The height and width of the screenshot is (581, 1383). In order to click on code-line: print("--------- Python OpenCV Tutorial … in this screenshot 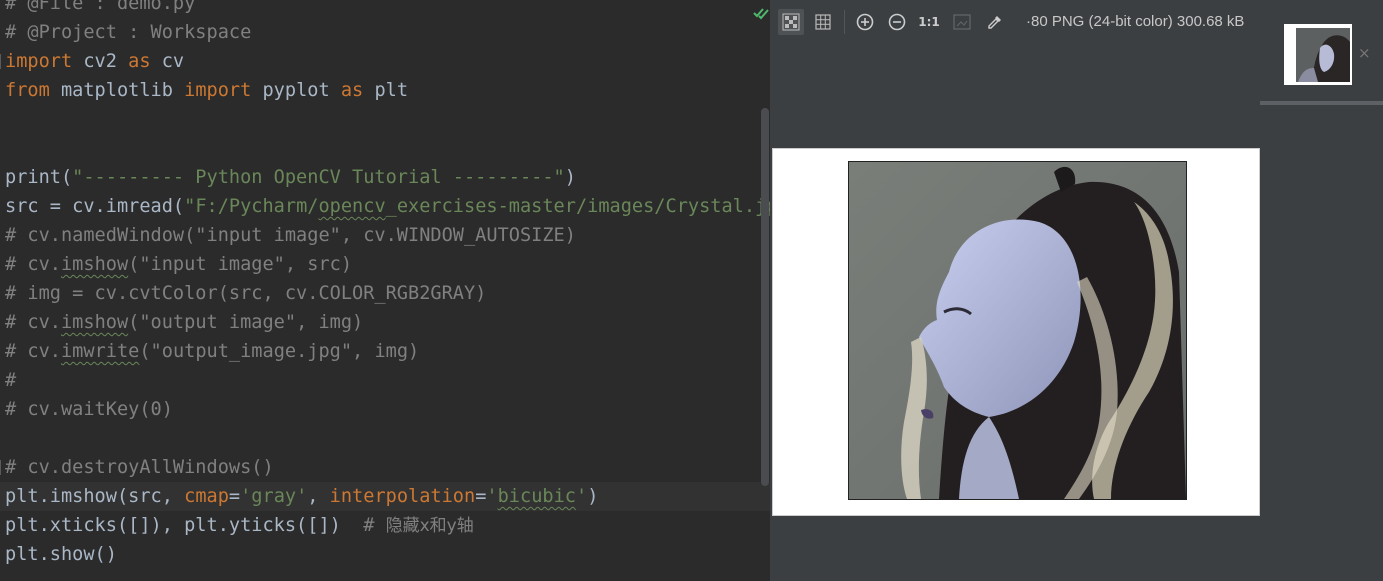, I will do `click(385, 177)`.